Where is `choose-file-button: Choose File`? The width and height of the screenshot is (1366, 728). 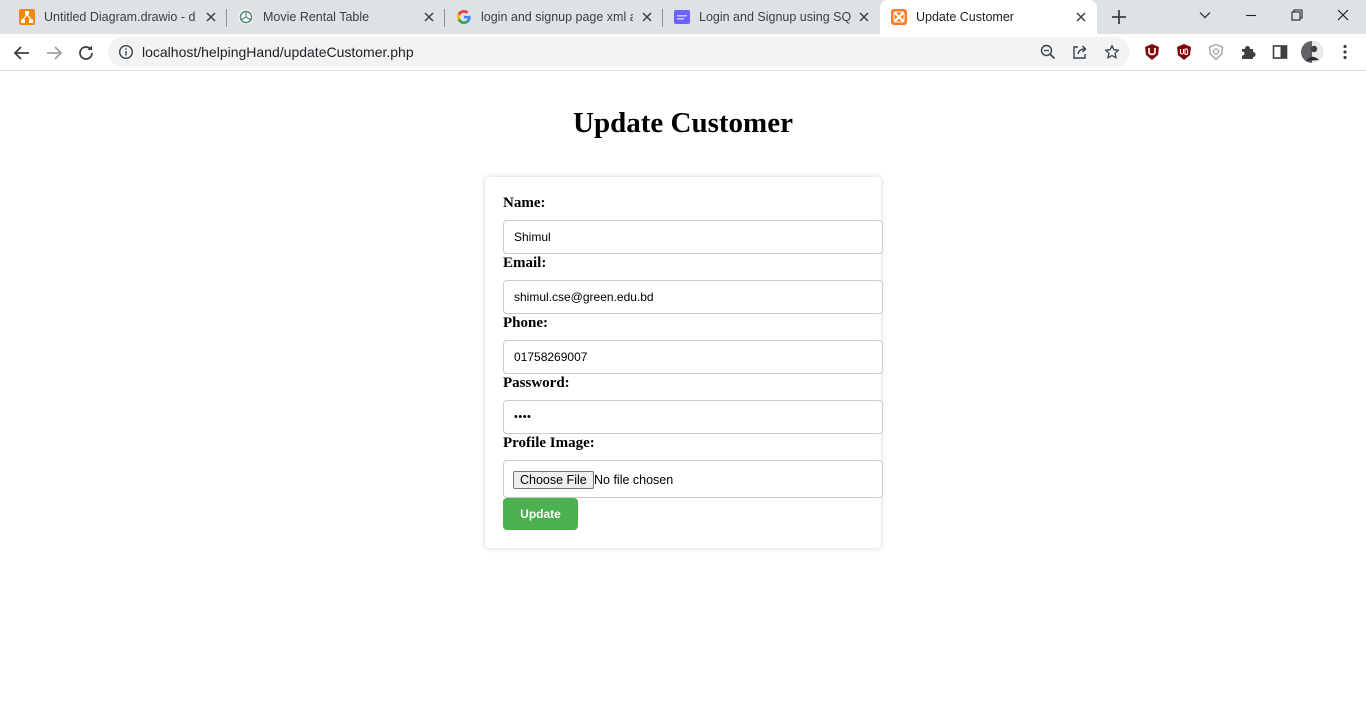
choose-file-button: Choose File is located at coordinates (553, 480).